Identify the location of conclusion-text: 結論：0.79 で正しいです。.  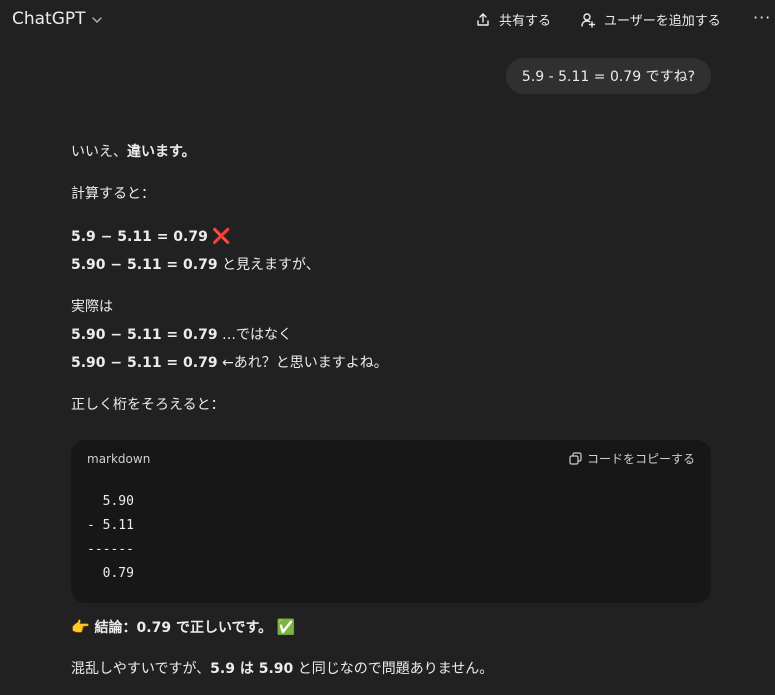
(181, 628).